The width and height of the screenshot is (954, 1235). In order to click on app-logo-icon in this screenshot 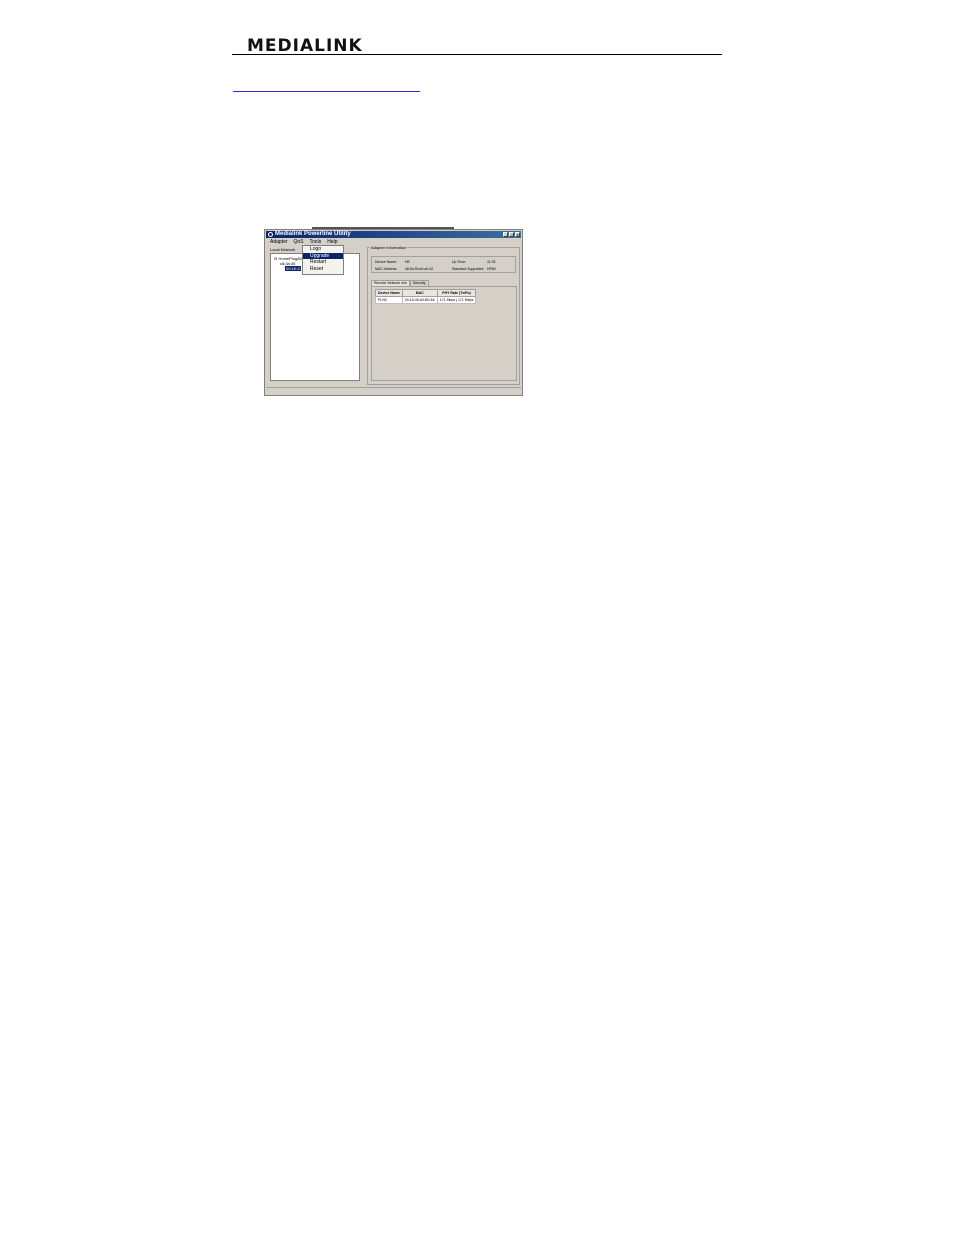, I will do `click(270, 234)`.